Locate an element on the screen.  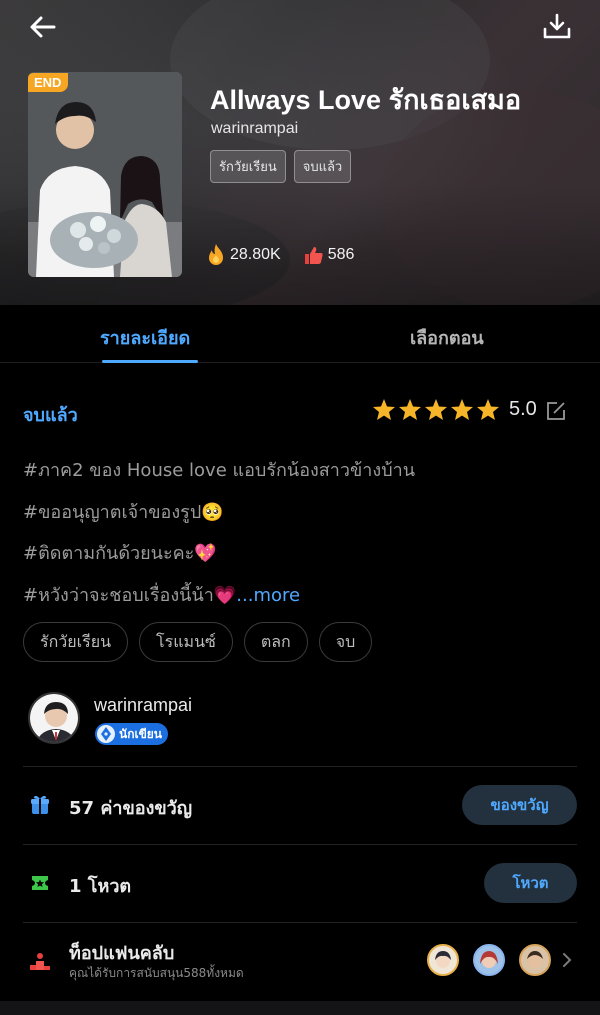
status-label: จบแล้ว is located at coordinates (50, 415).